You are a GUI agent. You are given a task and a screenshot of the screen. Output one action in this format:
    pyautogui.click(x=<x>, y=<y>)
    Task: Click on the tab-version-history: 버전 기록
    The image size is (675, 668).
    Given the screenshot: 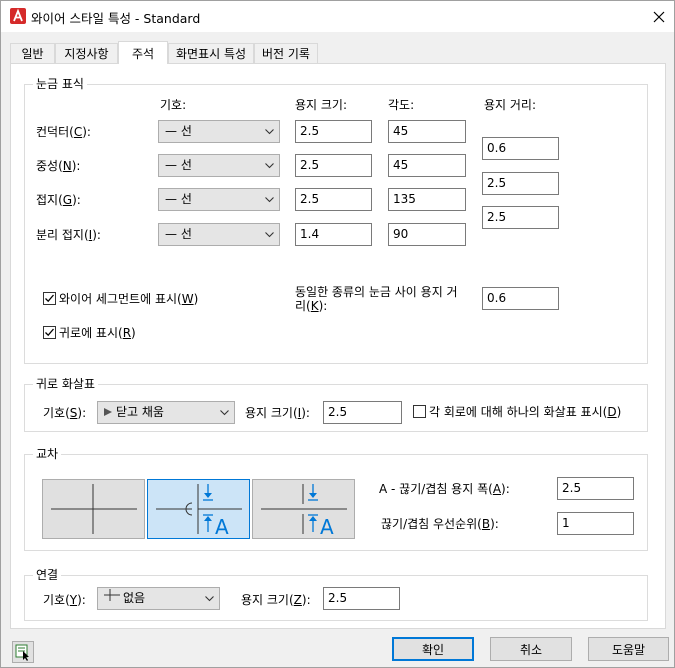 What is the action you would take?
    pyautogui.click(x=286, y=53)
    